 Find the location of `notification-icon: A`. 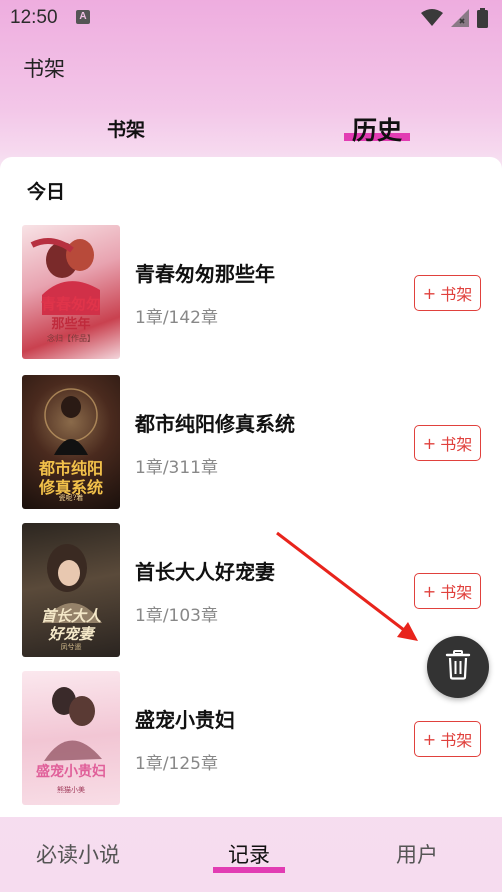

notification-icon: A is located at coordinates (83, 17).